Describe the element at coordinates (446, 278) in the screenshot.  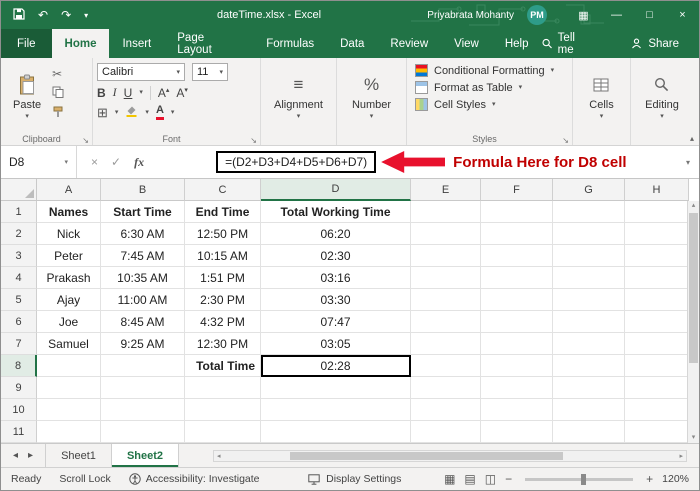
I see `cell-E4` at that location.